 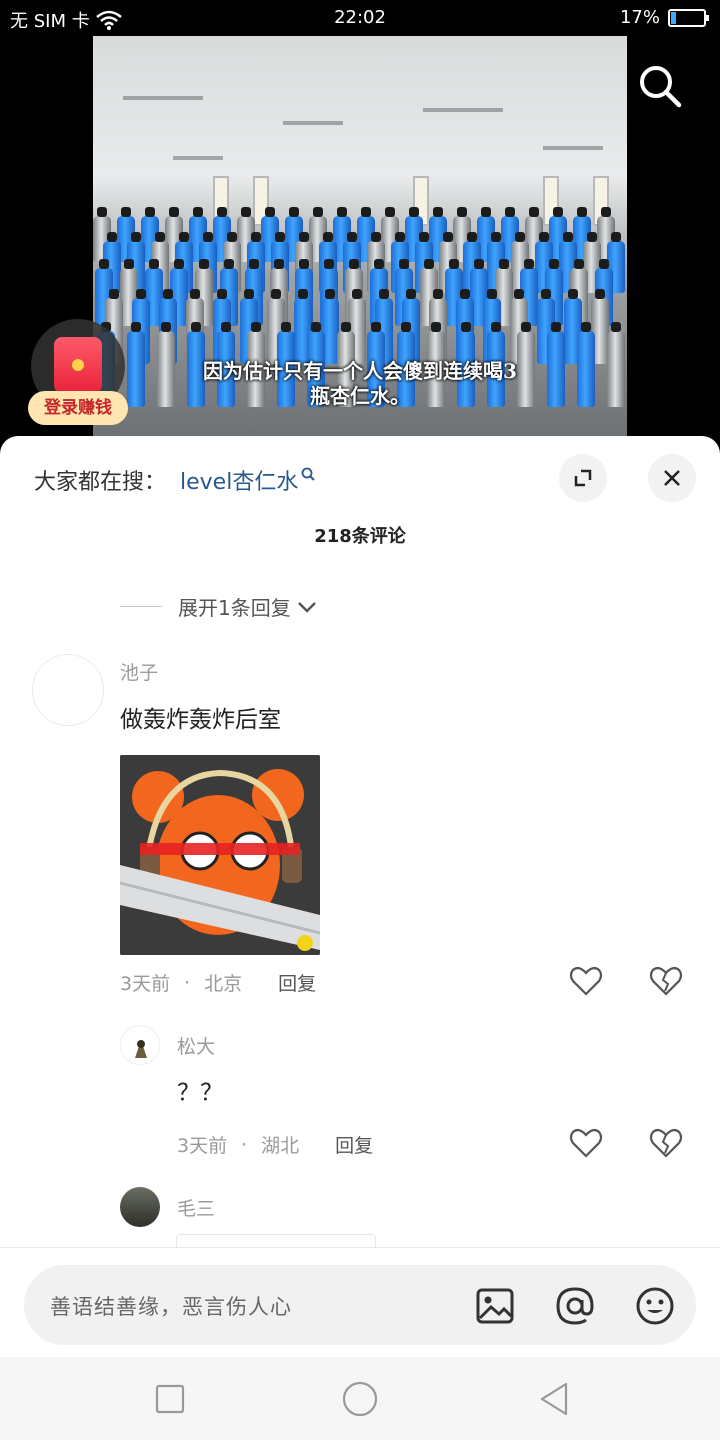 I want to click on red-envelope-icon, so click(x=78, y=365).